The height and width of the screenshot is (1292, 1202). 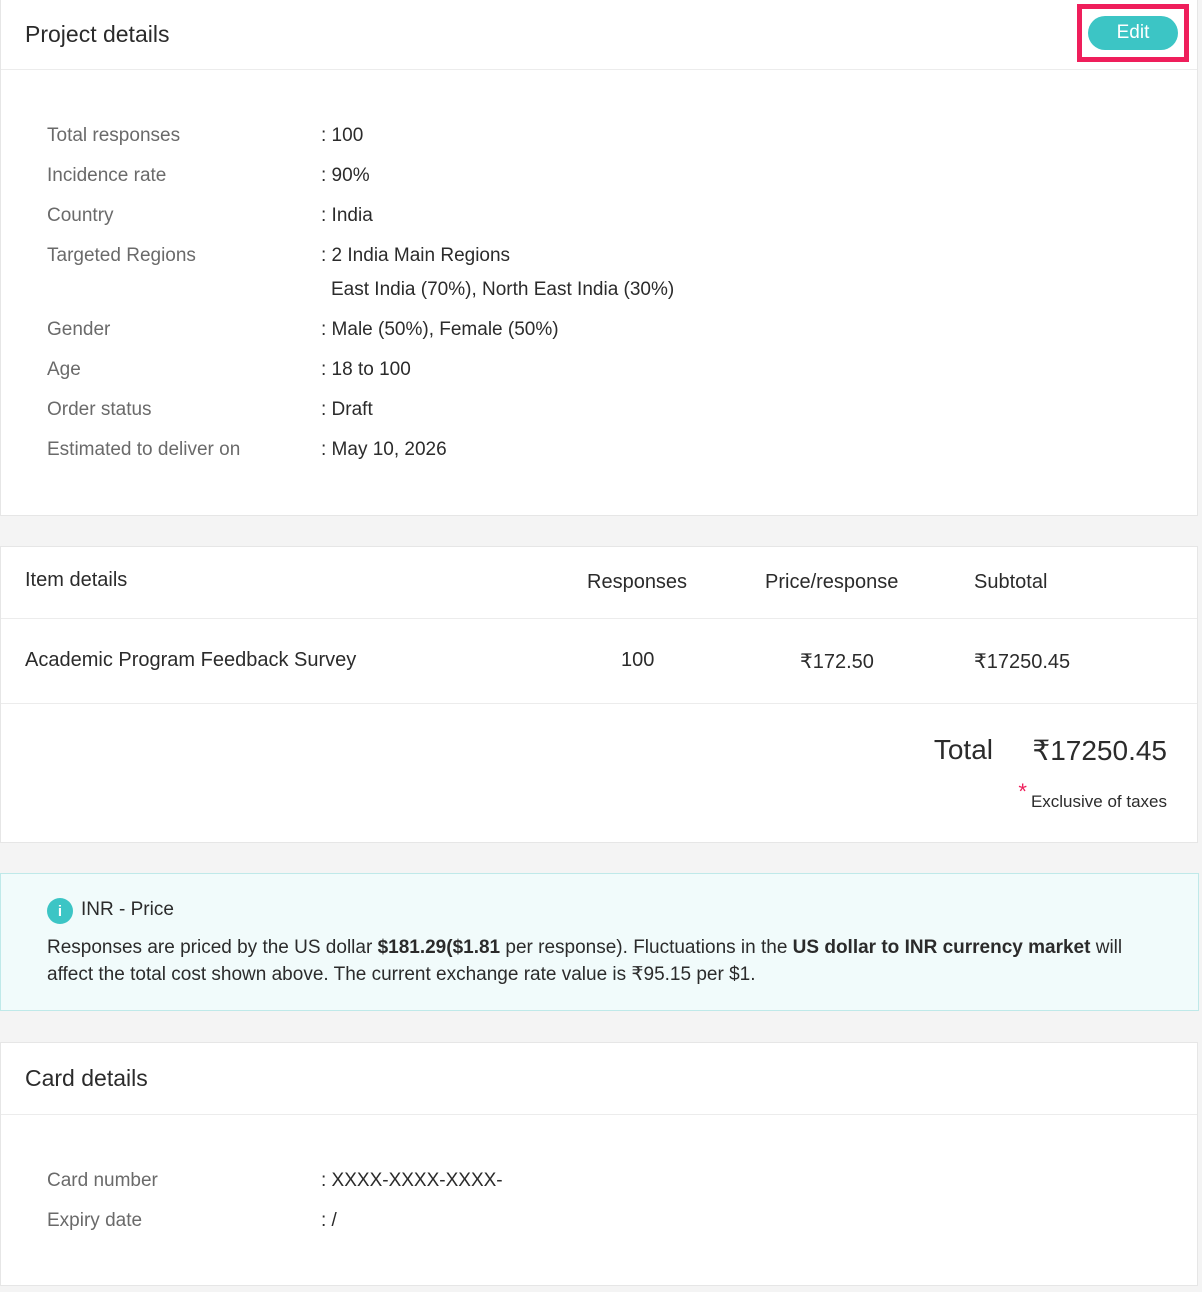 What do you see at coordinates (638, 660) in the screenshot?
I see `item-responses: 100` at bounding box center [638, 660].